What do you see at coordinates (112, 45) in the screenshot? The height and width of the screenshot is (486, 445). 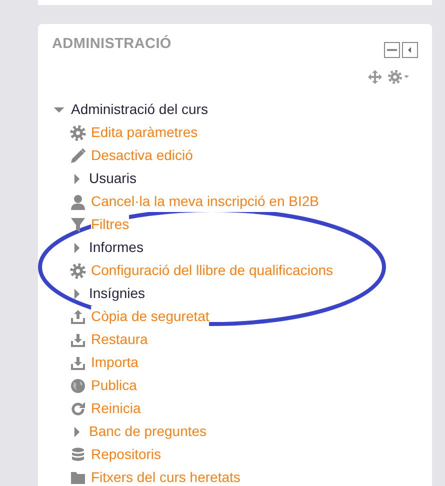 I see `block-title: ADMINISTRACIÓ` at bounding box center [112, 45].